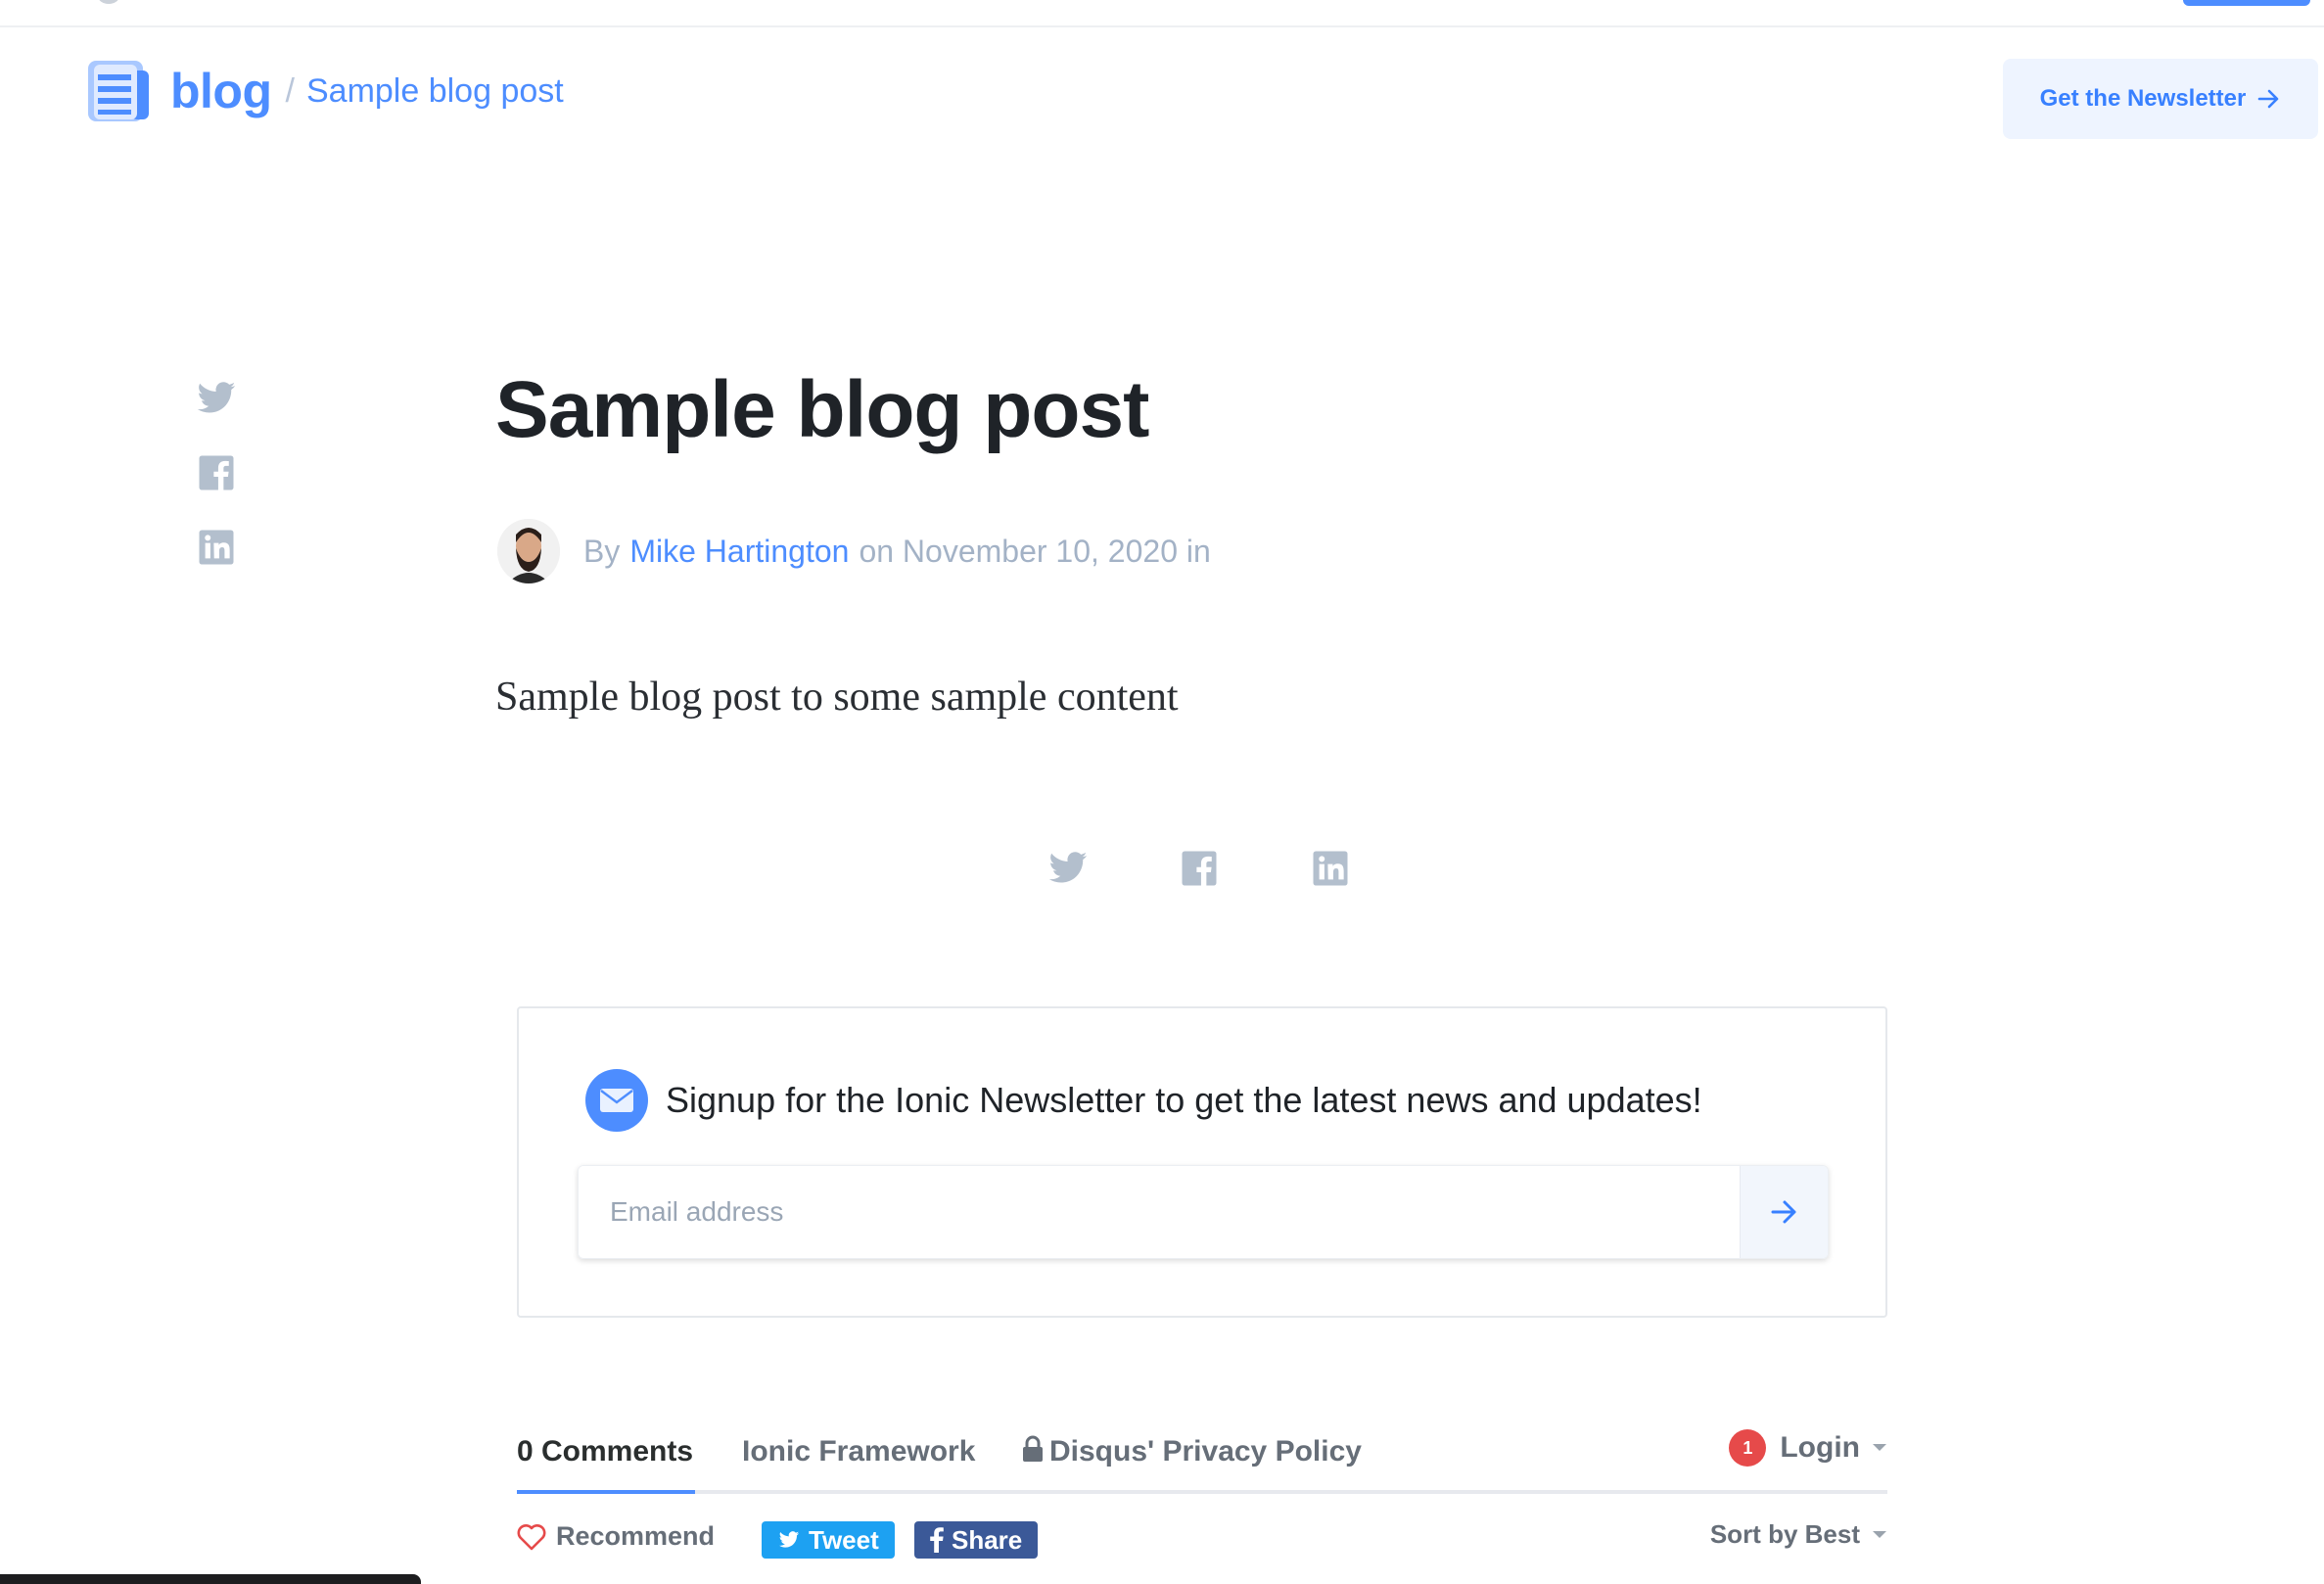  Describe the element at coordinates (118, 91) in the screenshot. I see `blog-logo-icon` at that location.